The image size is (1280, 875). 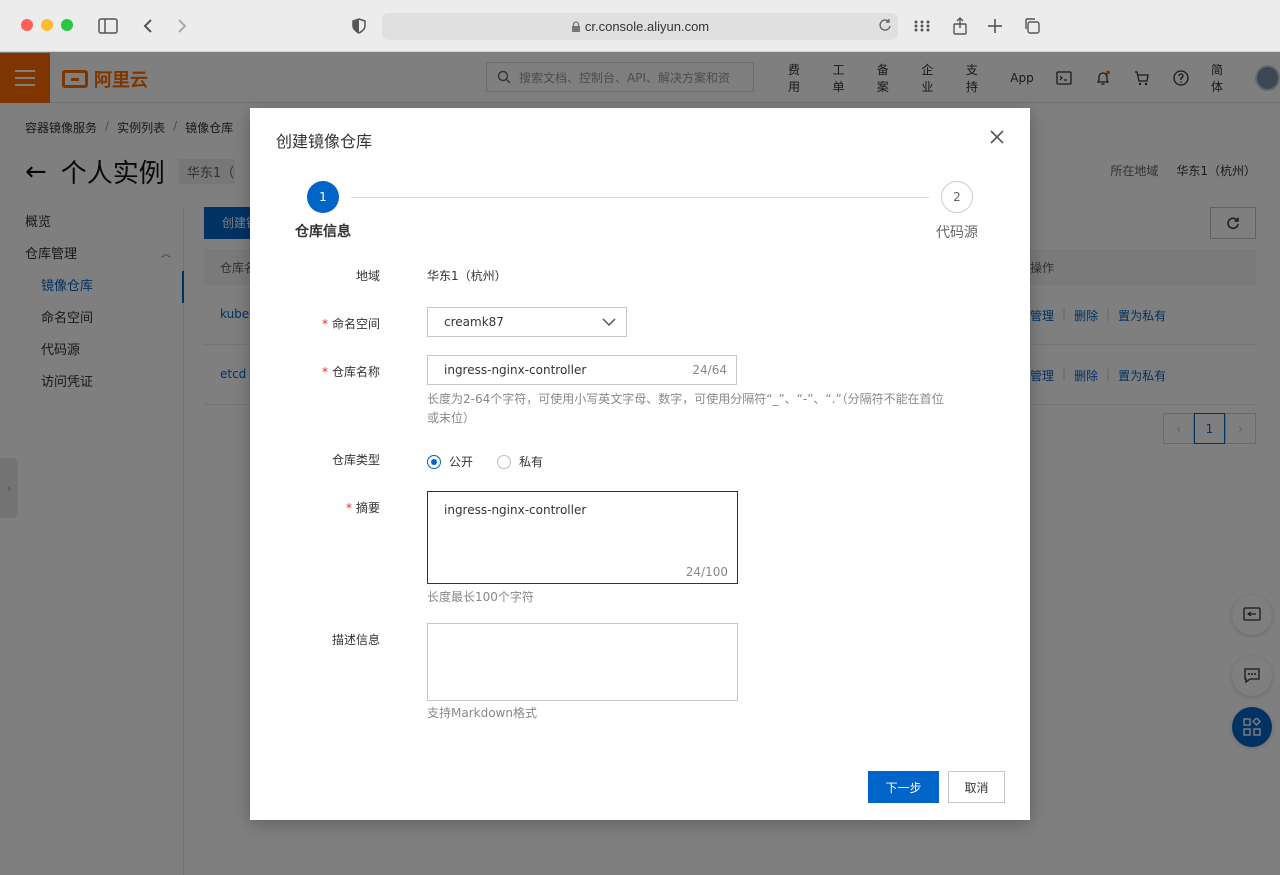 I want to click on lock-icon, so click(x=575, y=26).